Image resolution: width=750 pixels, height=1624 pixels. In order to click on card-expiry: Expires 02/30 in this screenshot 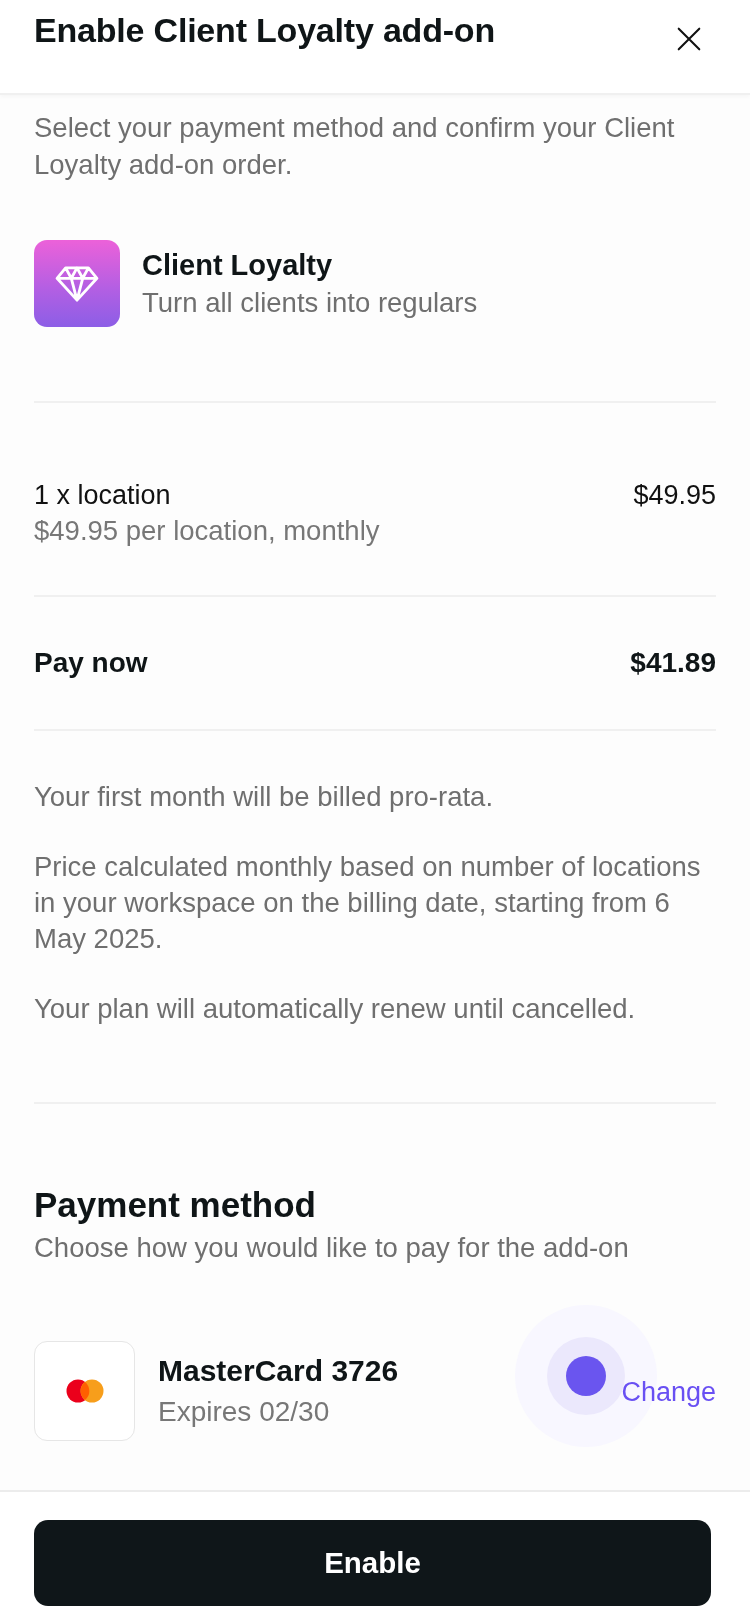, I will do `click(244, 1412)`.